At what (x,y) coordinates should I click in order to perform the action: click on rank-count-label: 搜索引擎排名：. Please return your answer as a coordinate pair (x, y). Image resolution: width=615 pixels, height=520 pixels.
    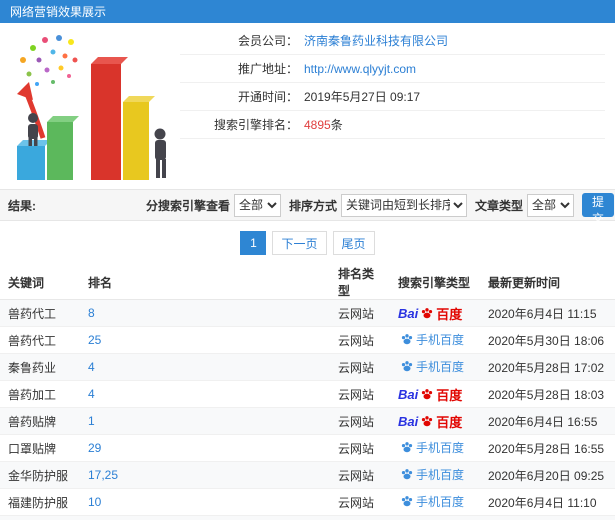
    Looking at the image, I should click on (255, 125).